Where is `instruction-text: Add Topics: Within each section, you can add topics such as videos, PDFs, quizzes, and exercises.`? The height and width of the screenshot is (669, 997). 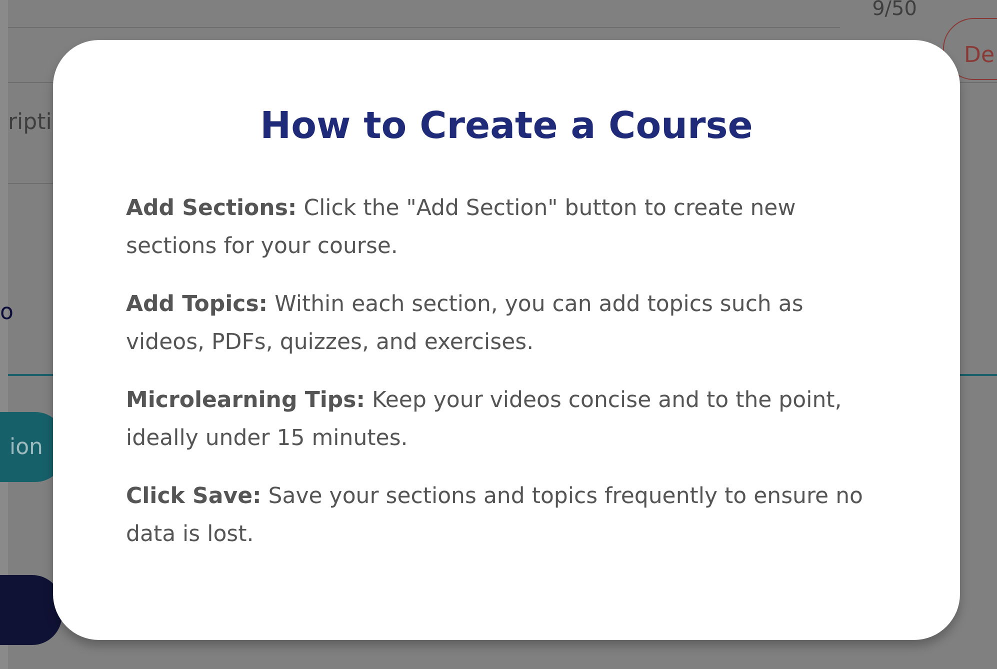
instruction-text: Add Topics: Within each section, you can add topics such as videos, PDFs, quizzes, and exercises. is located at coordinates (465, 323).